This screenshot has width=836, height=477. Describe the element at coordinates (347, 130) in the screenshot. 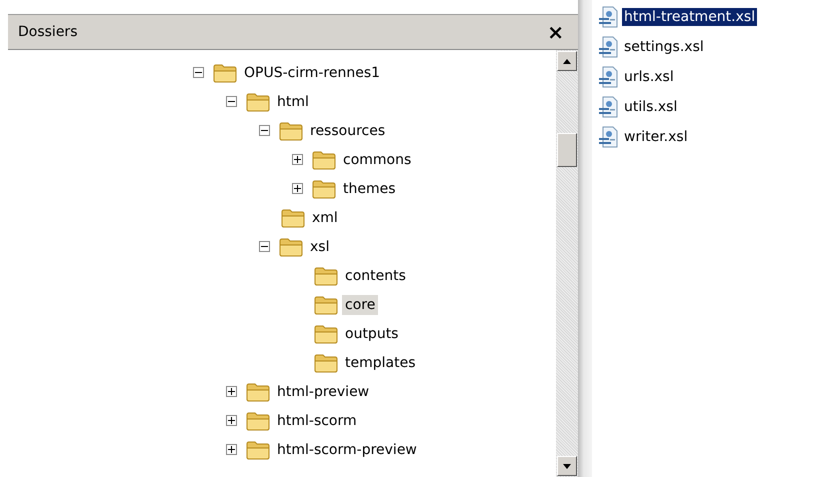

I see `folder-label: ressources` at that location.